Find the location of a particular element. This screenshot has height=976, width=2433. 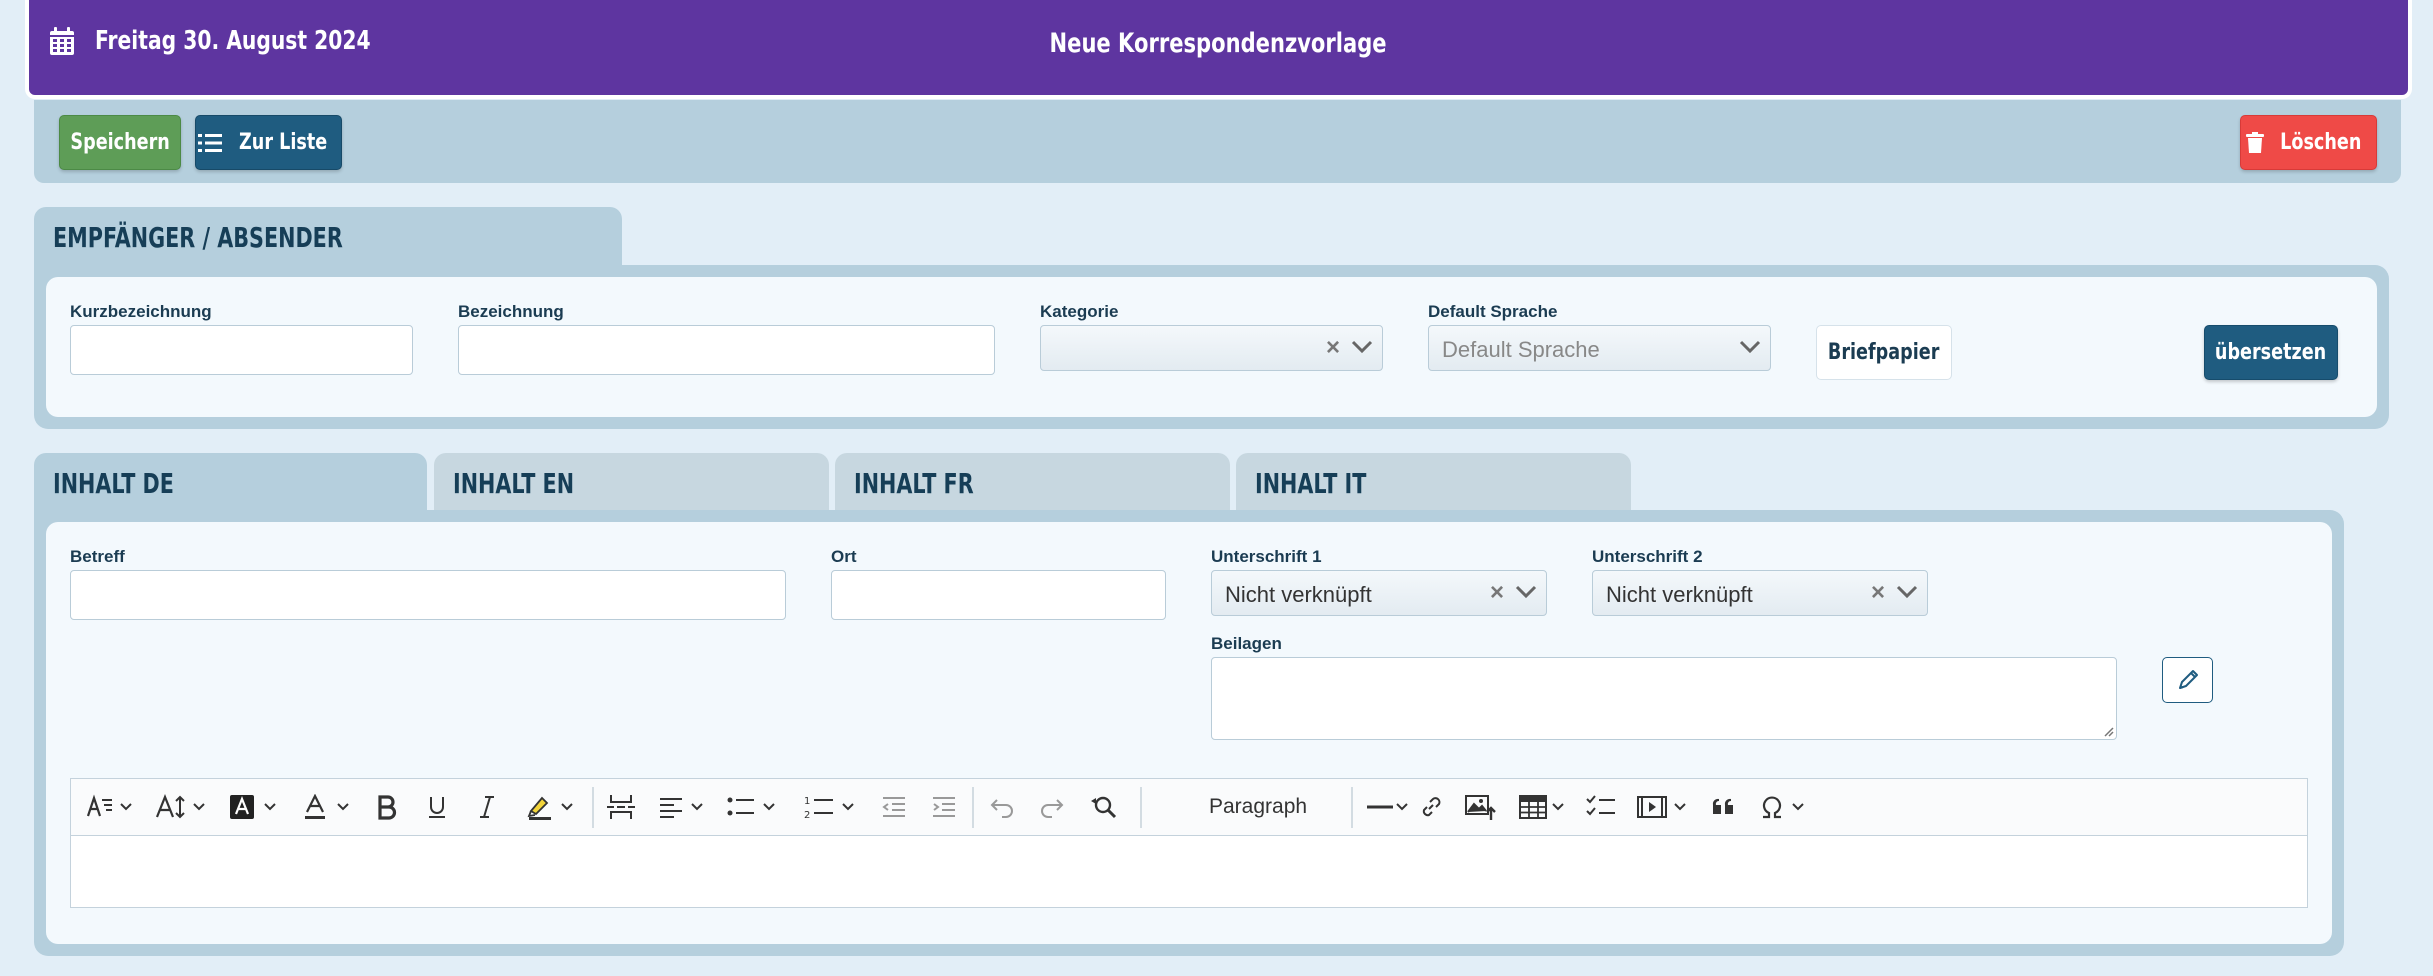

beilagen-textarea is located at coordinates (1664, 698).